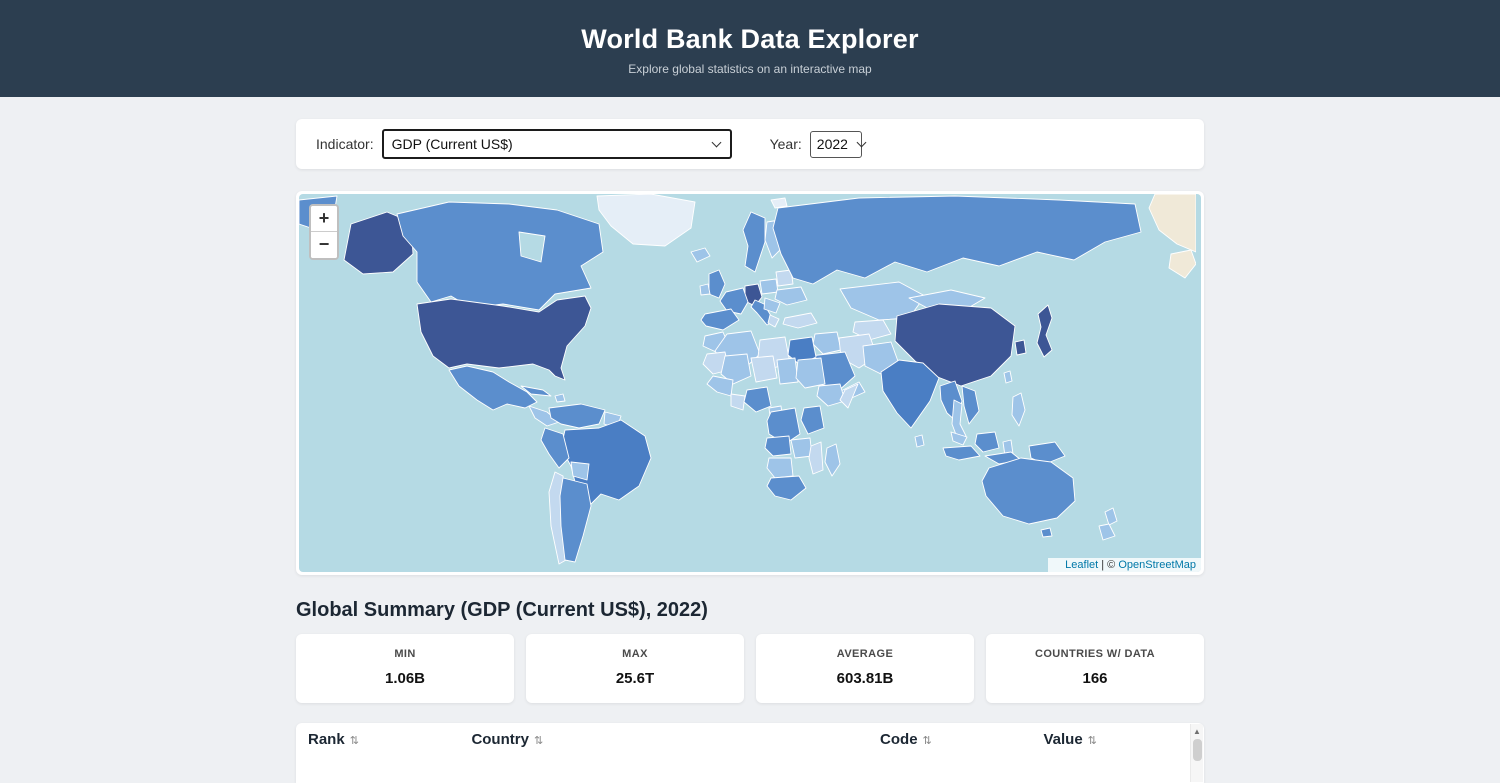 This screenshot has width=1500, height=783. Describe the element at coordinates (1095, 668) in the screenshot. I see `stat-card-countries: COUNTRIES W/ DATA 166` at that location.